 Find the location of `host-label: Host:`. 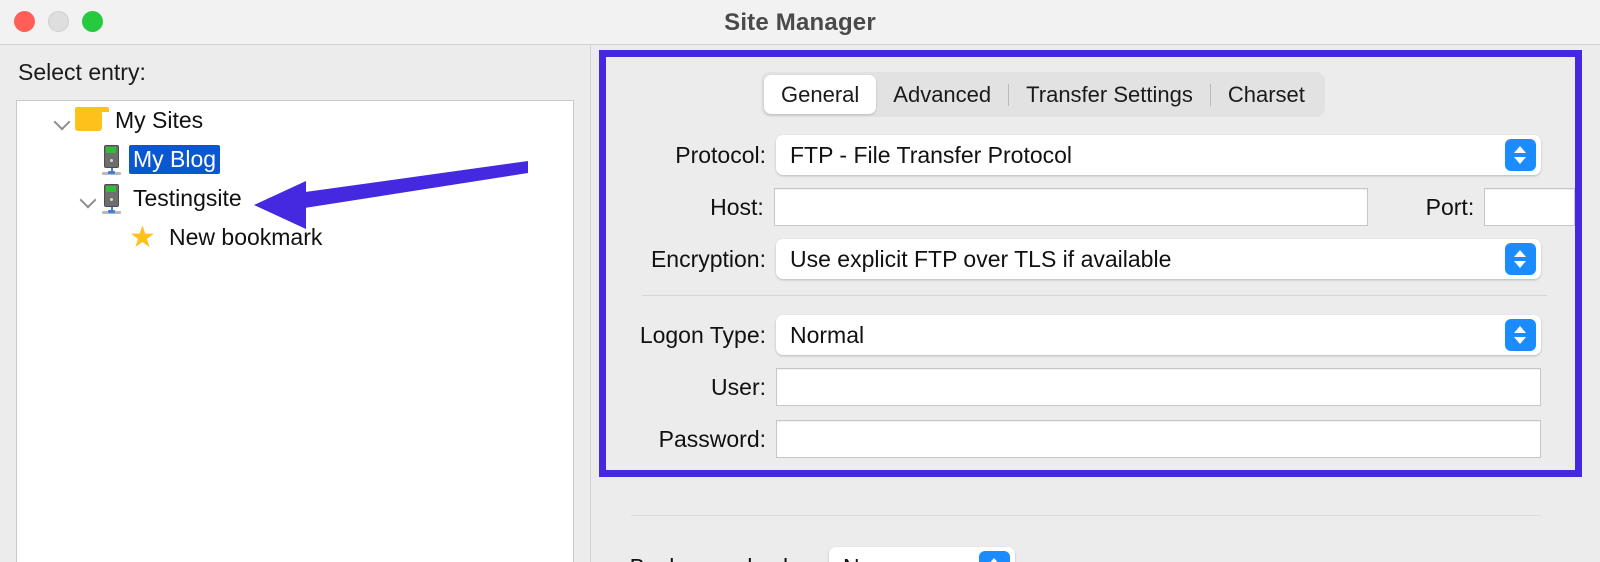

host-label: Host: is located at coordinates (737, 206).